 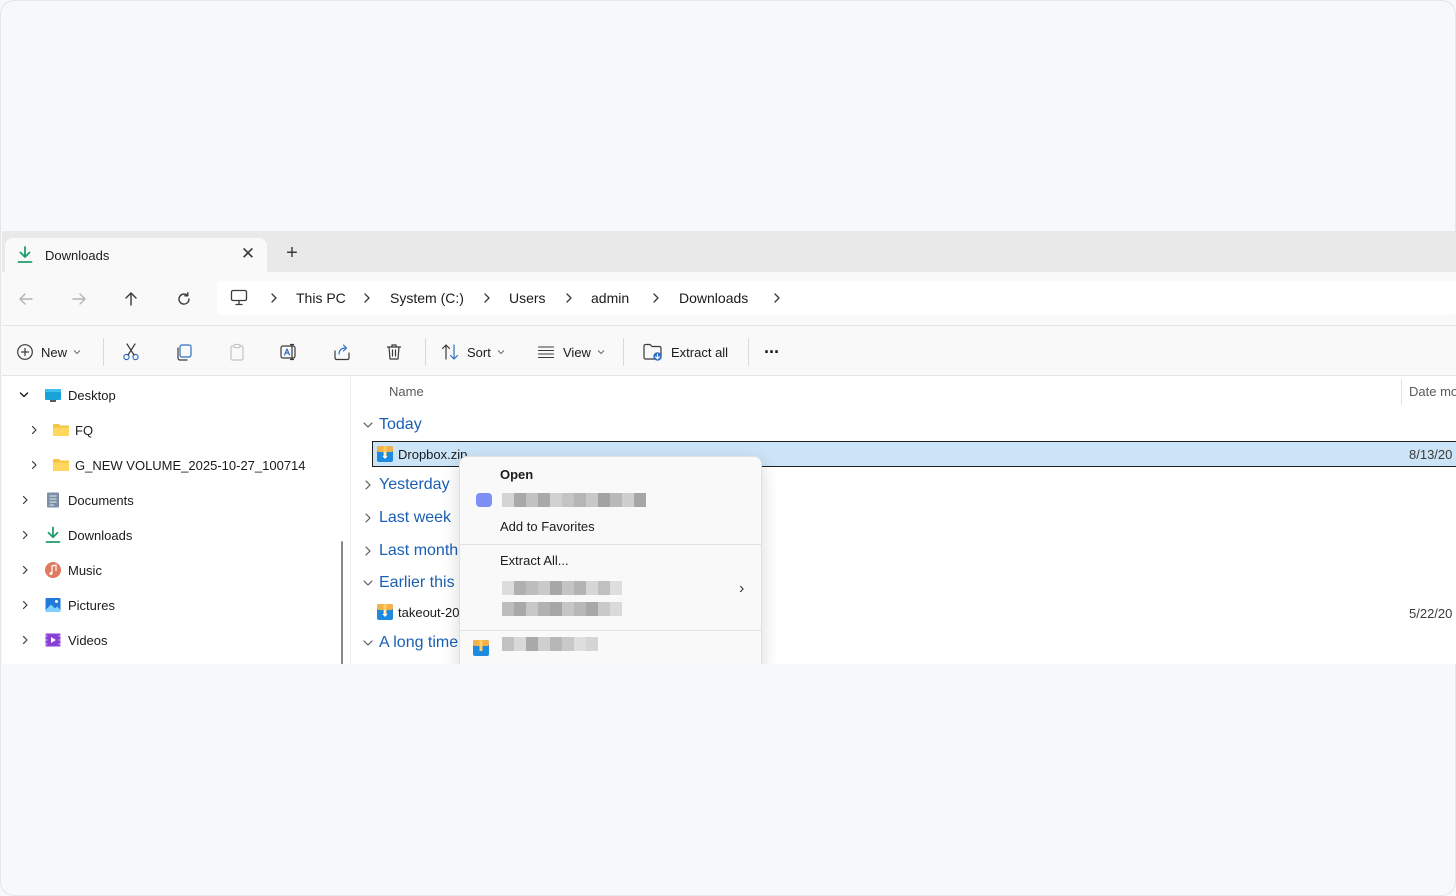 I want to click on menu-item-open: Open, so click(x=516, y=474).